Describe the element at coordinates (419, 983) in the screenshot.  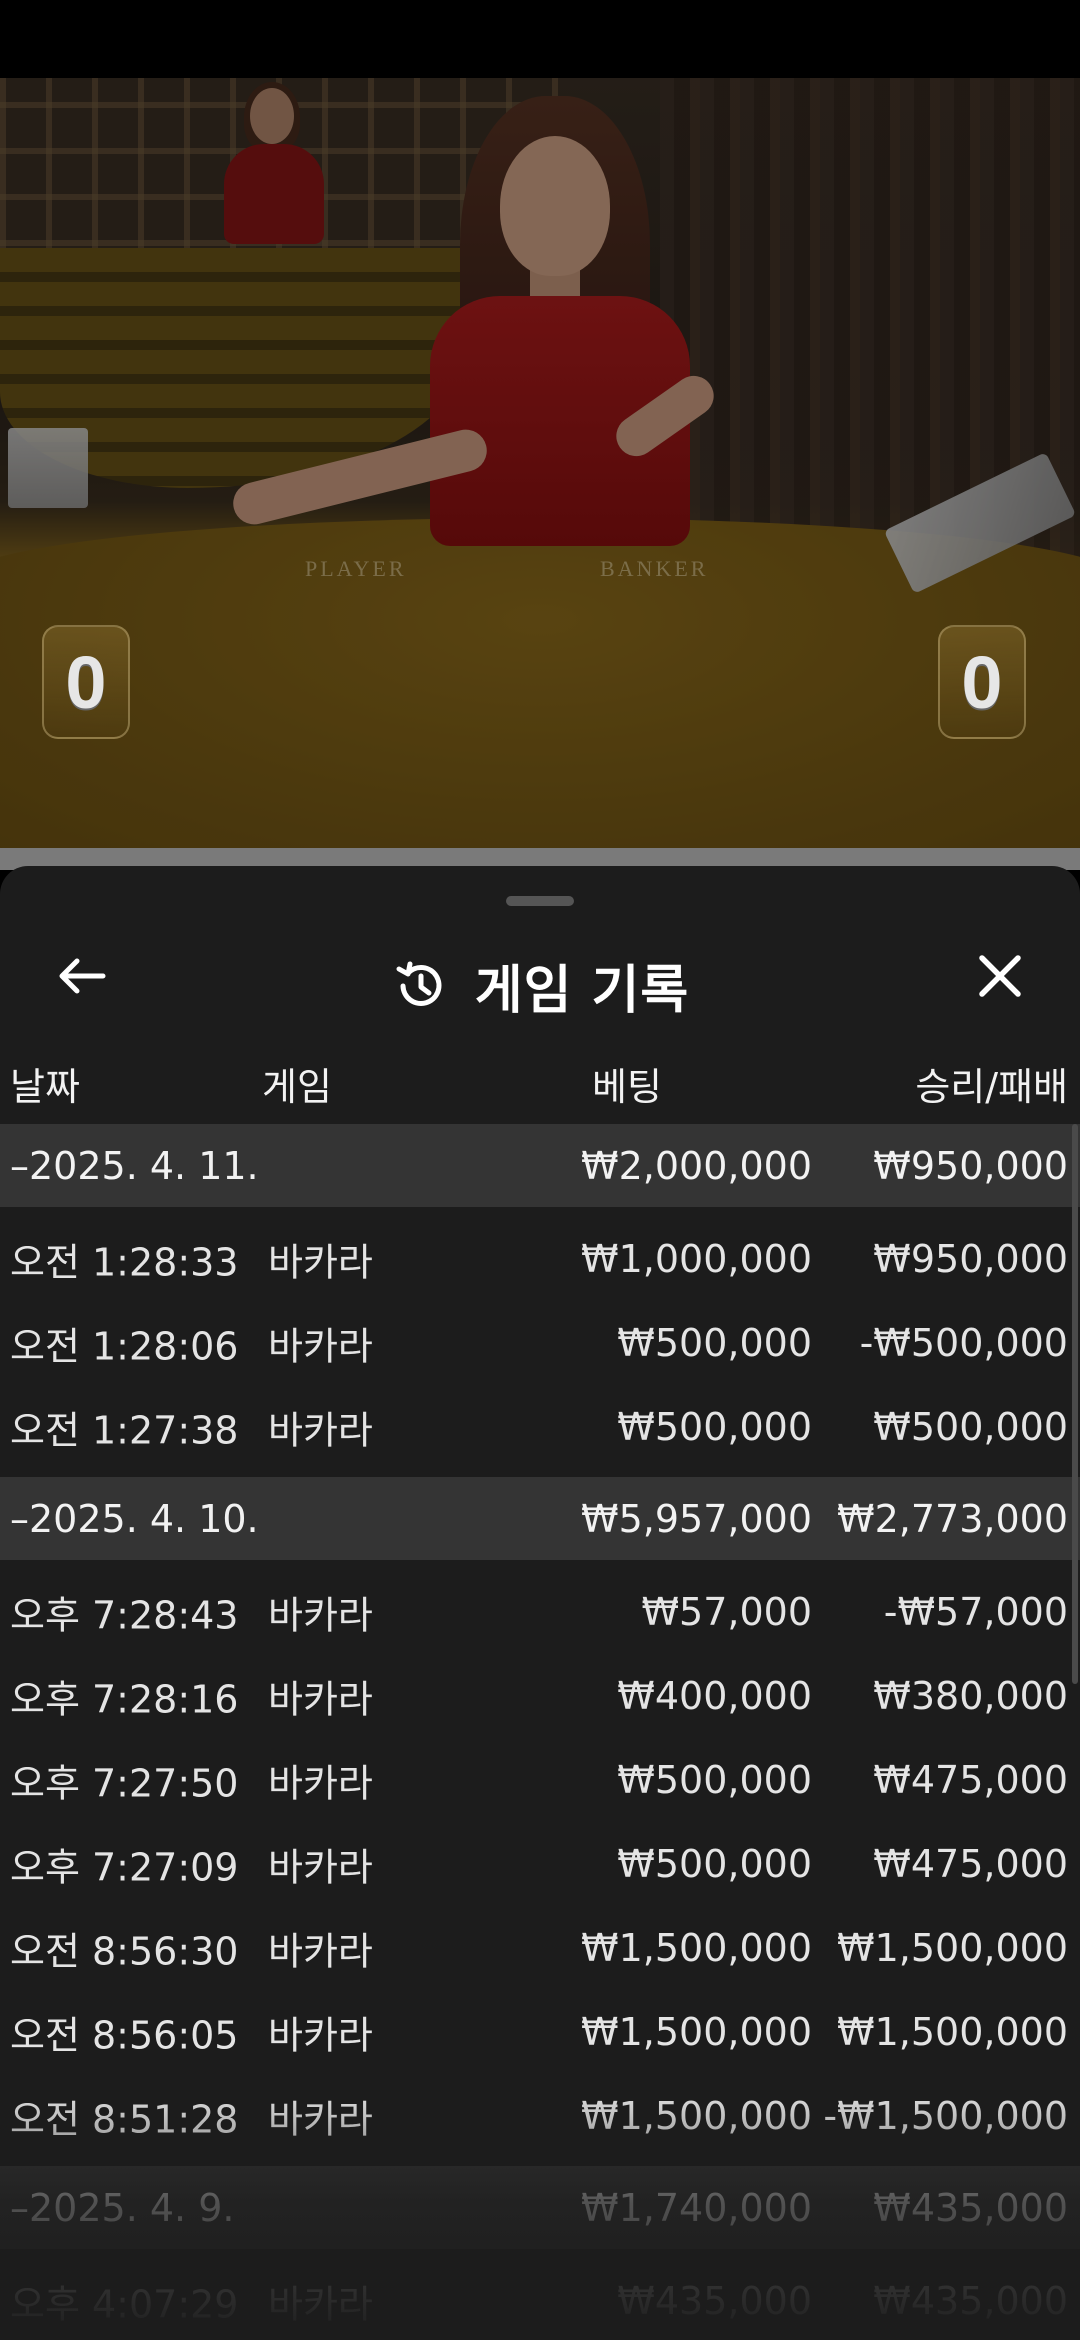
I see `history-icon` at that location.